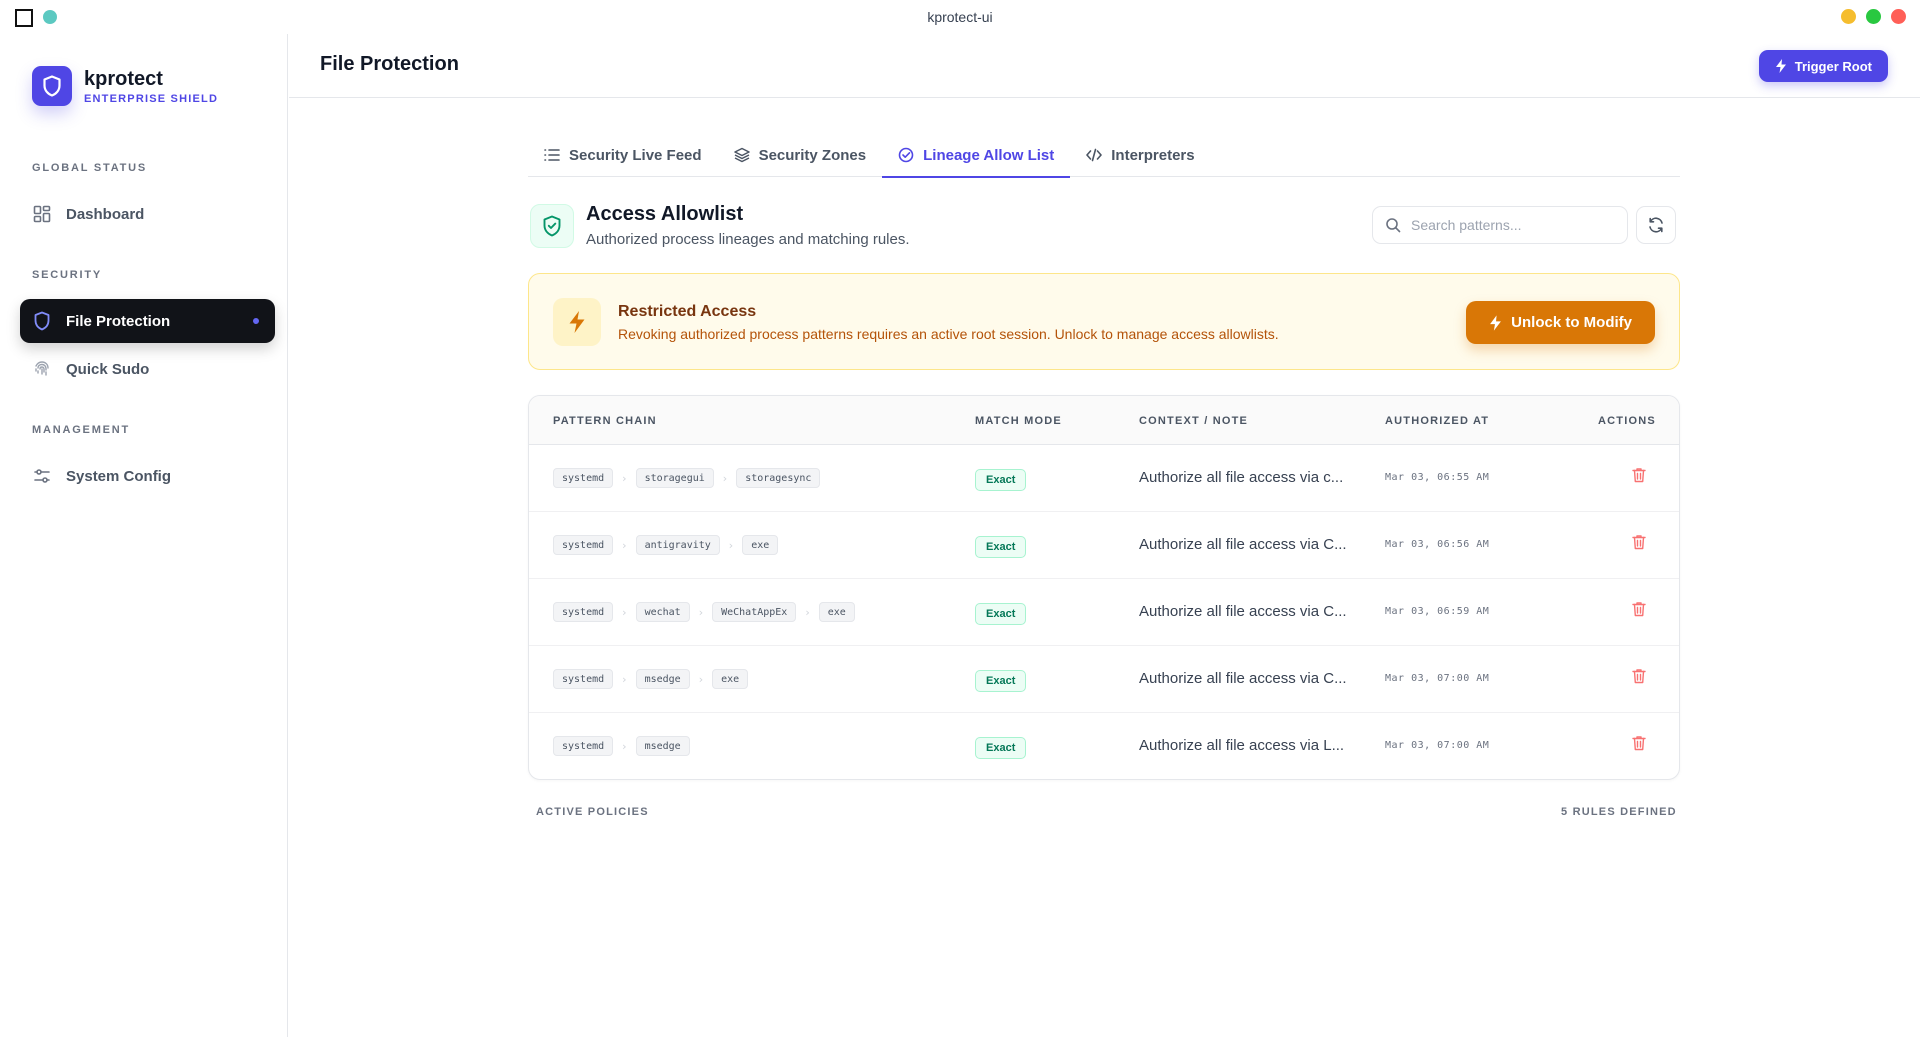 This screenshot has width=1920, height=1037. I want to click on section-label-management: MANAGEMENT, so click(81, 430).